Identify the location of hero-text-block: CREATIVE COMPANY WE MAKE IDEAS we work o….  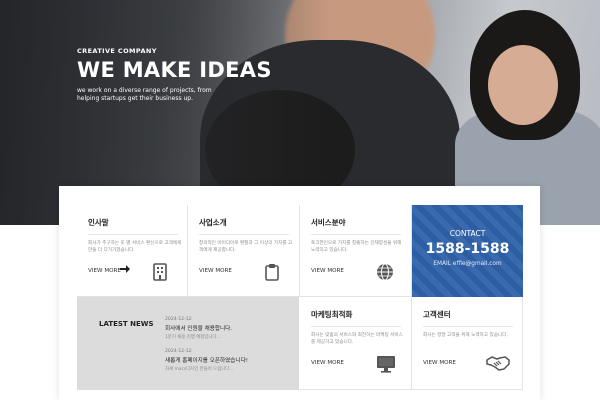
(174, 75).